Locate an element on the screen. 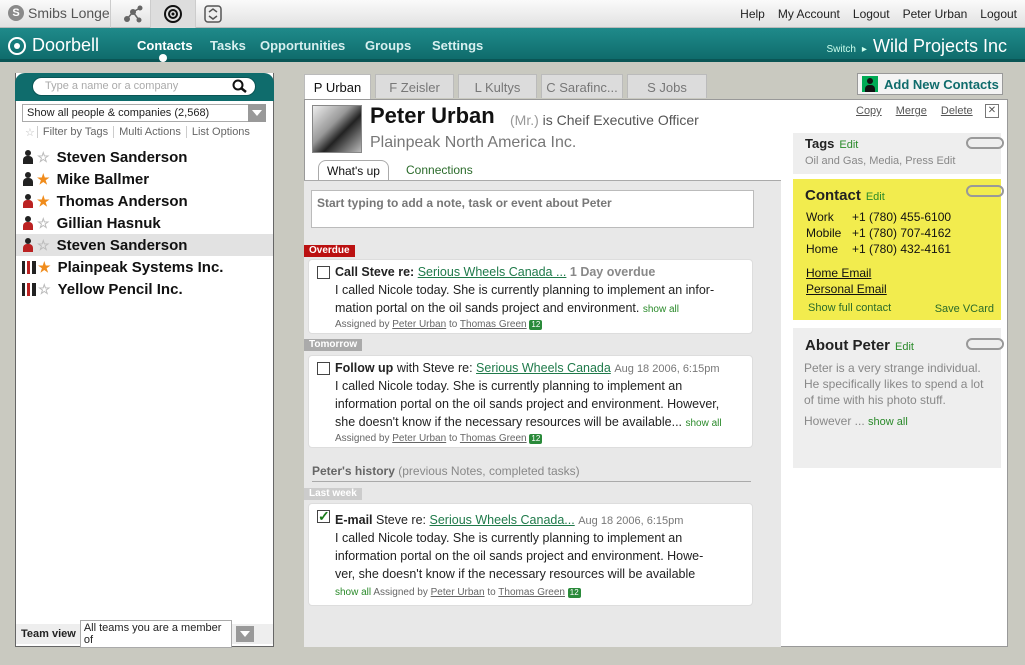 This screenshot has height=665, width=1025. history-title: Peter's history is located at coordinates (353, 471).